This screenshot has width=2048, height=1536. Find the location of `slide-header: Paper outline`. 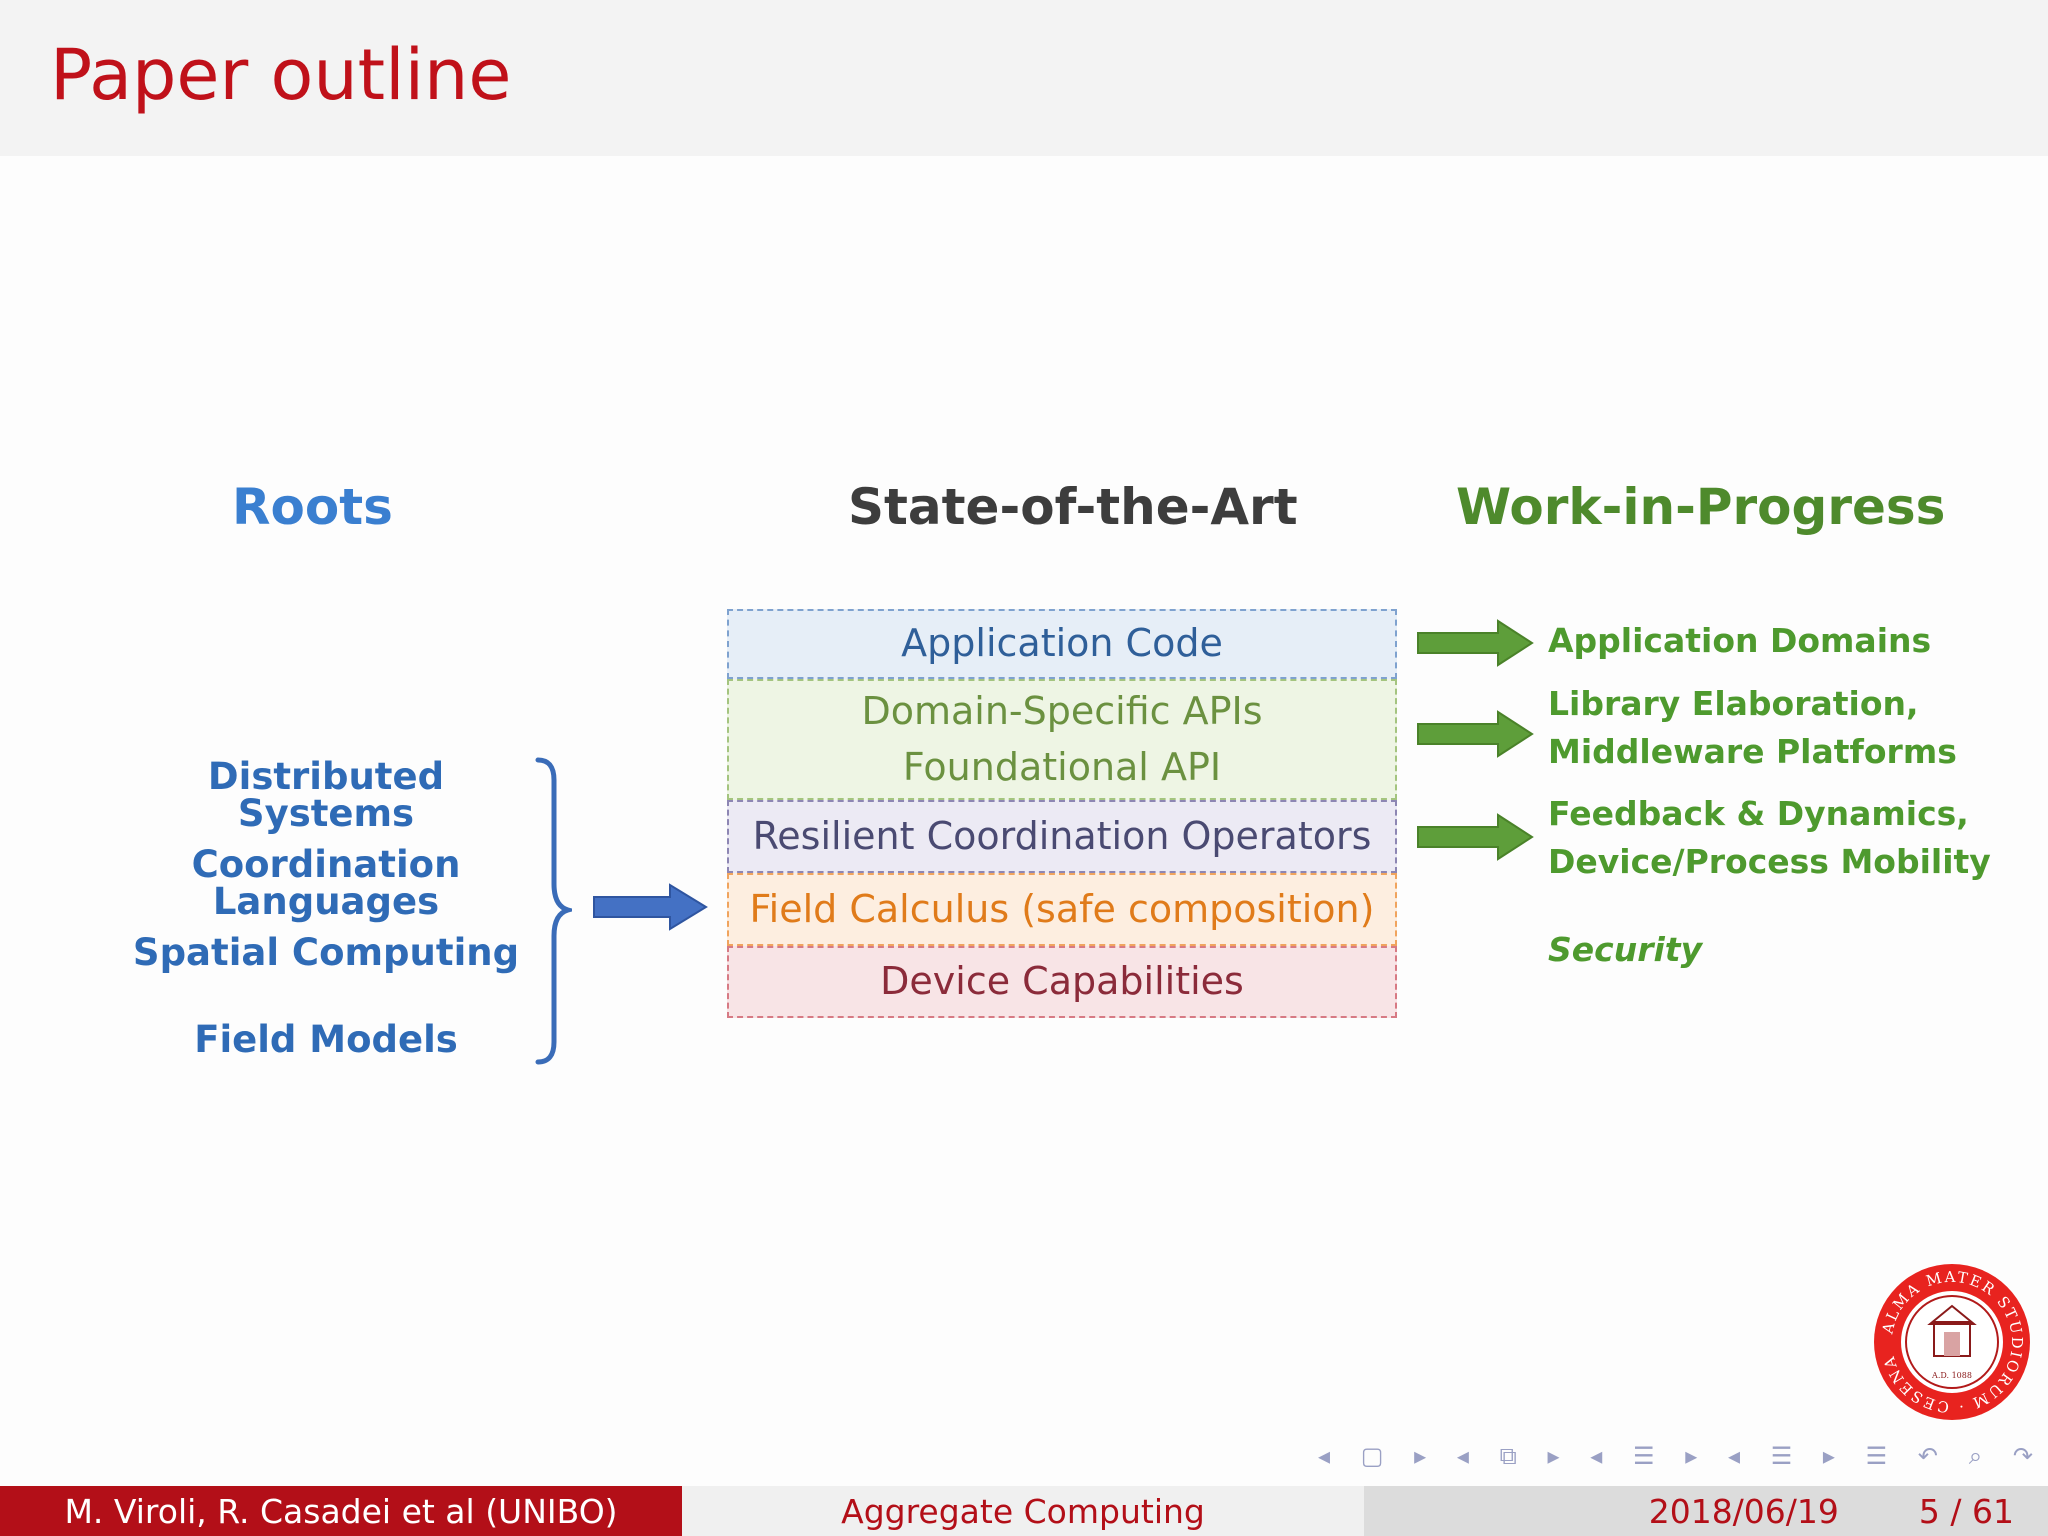

slide-header: Paper outline is located at coordinates (1024, 78).